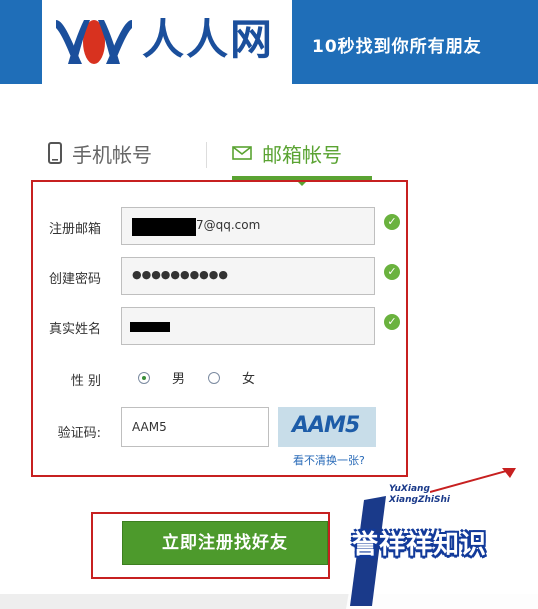 This screenshot has height=609, width=538. What do you see at coordinates (409, 489) in the screenshot?
I see `watermark-line1: YuXiang` at bounding box center [409, 489].